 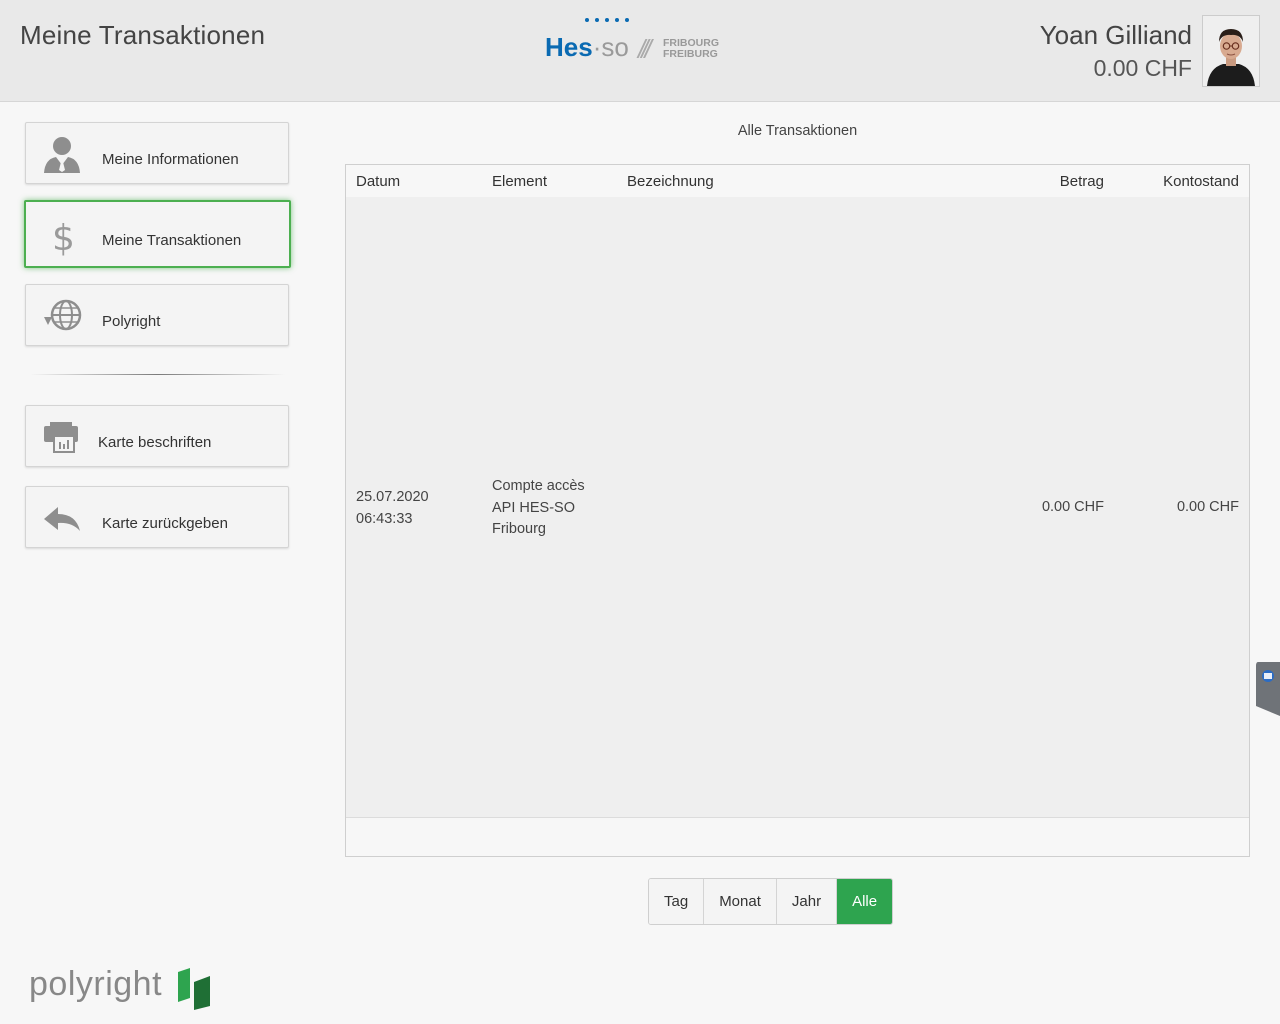 What do you see at coordinates (645, 49) in the screenshot?
I see `logo-slashes: ///` at bounding box center [645, 49].